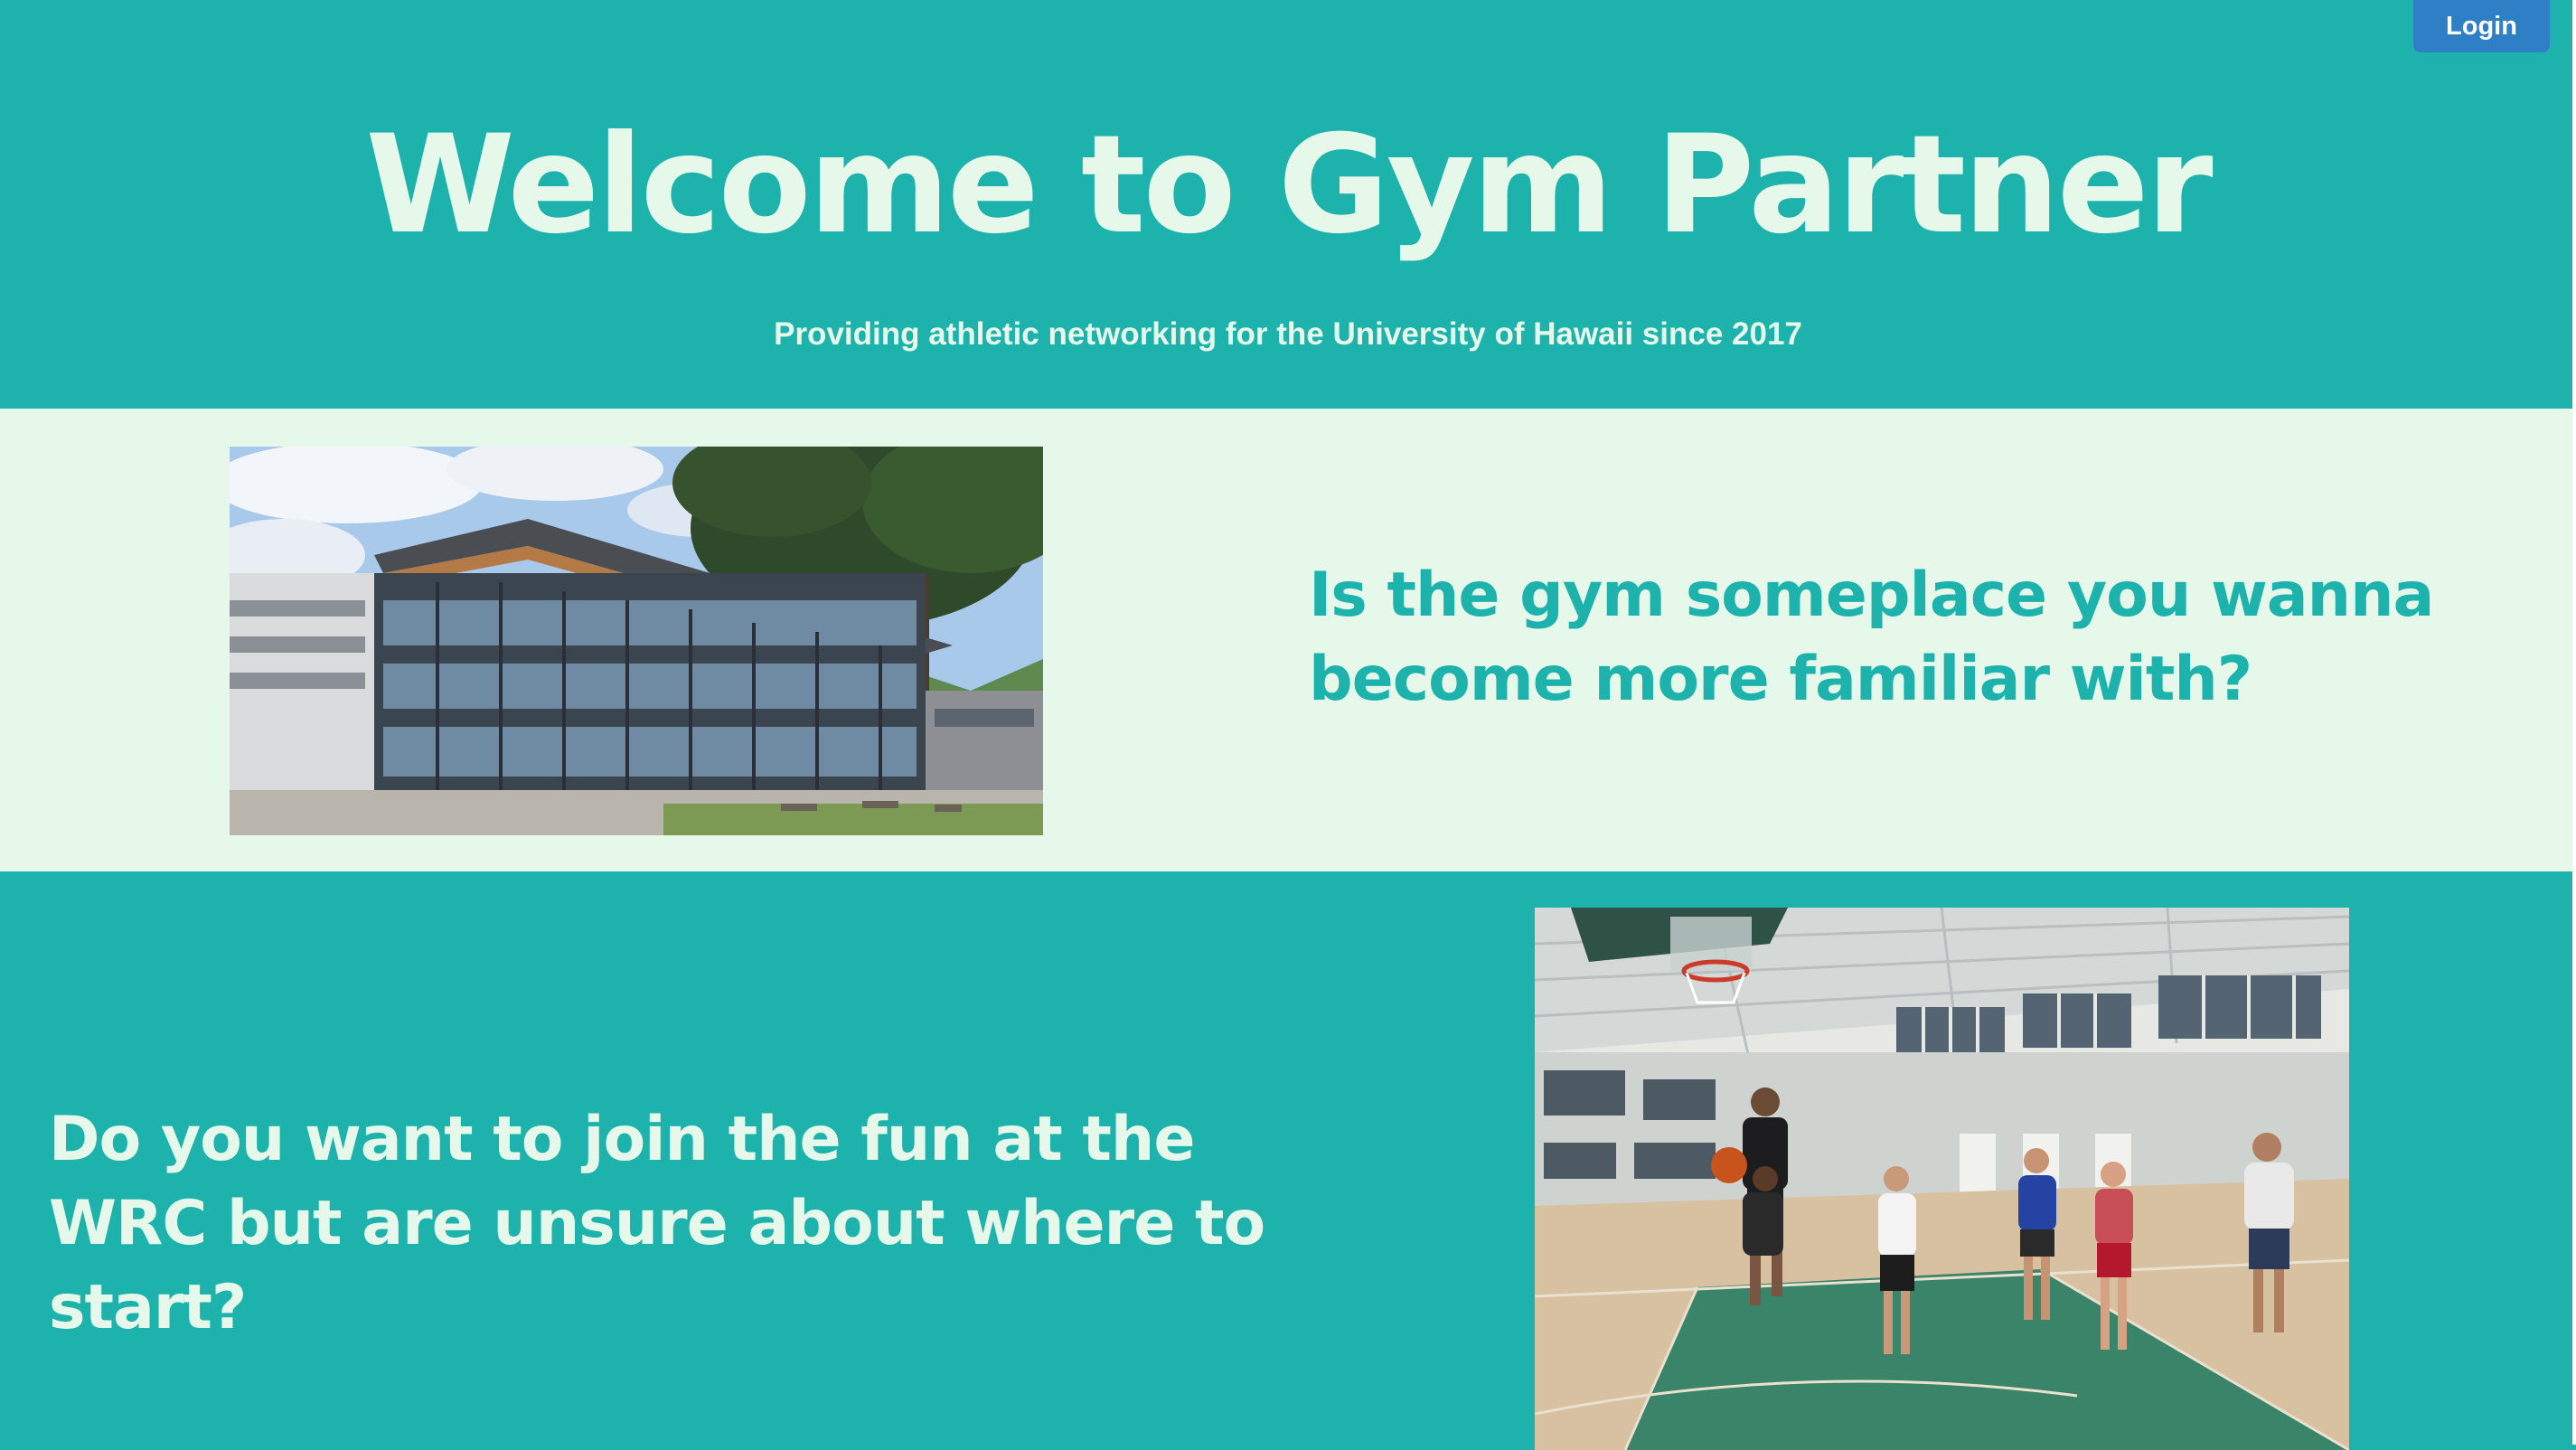 The width and height of the screenshot is (2576, 1450). Describe the element at coordinates (1289, 185) in the screenshot. I see `page-title: Welcome to Gym Partner` at that location.